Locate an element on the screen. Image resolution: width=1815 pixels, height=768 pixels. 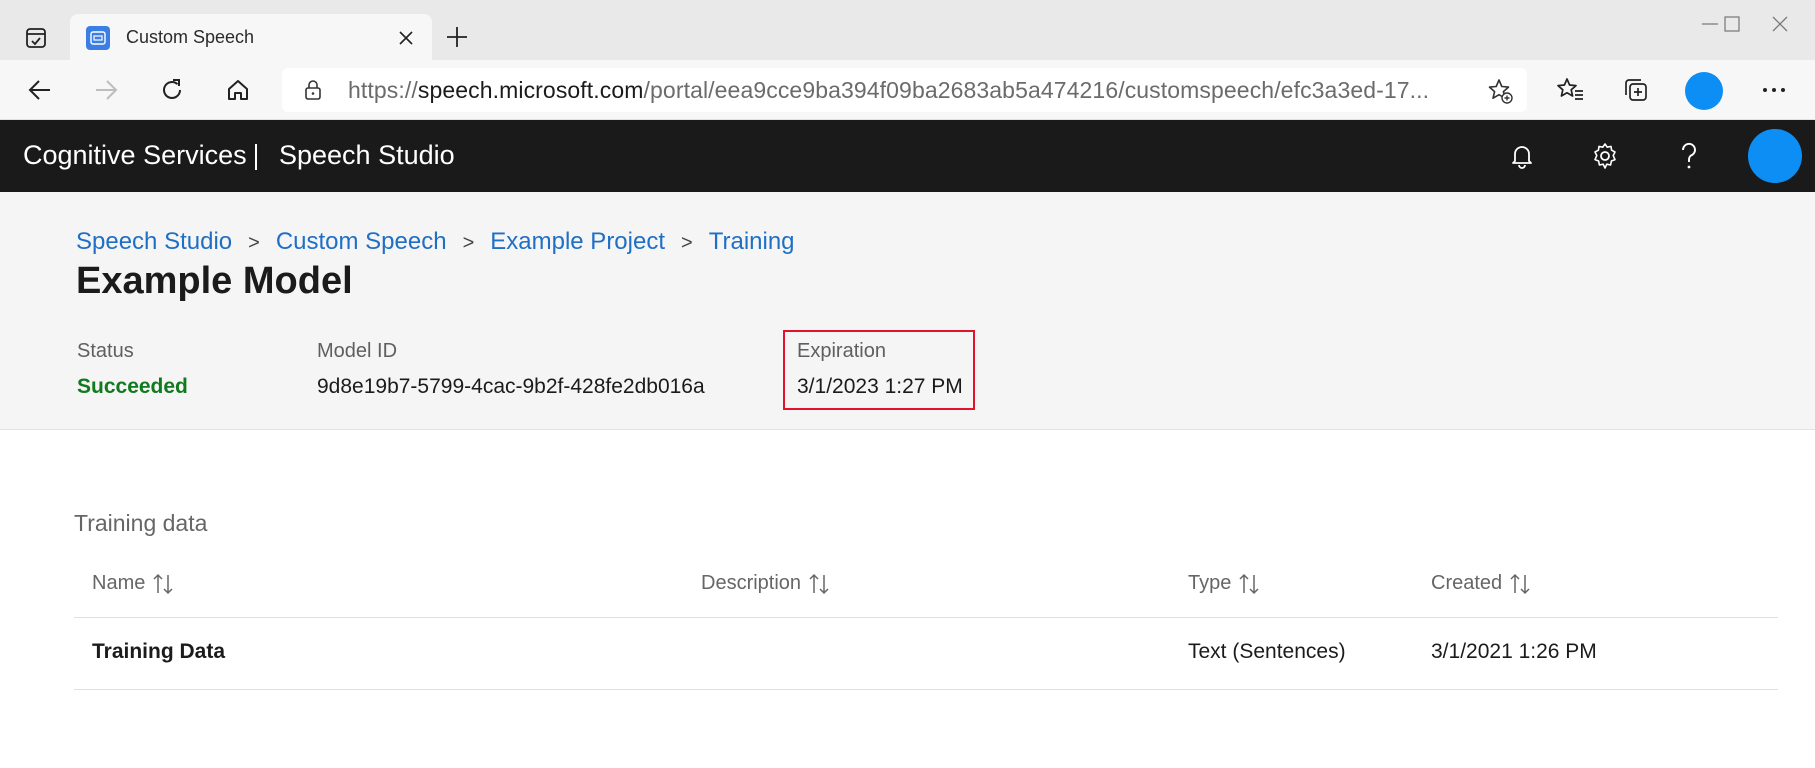
gear-icon is located at coordinates (1605, 156).